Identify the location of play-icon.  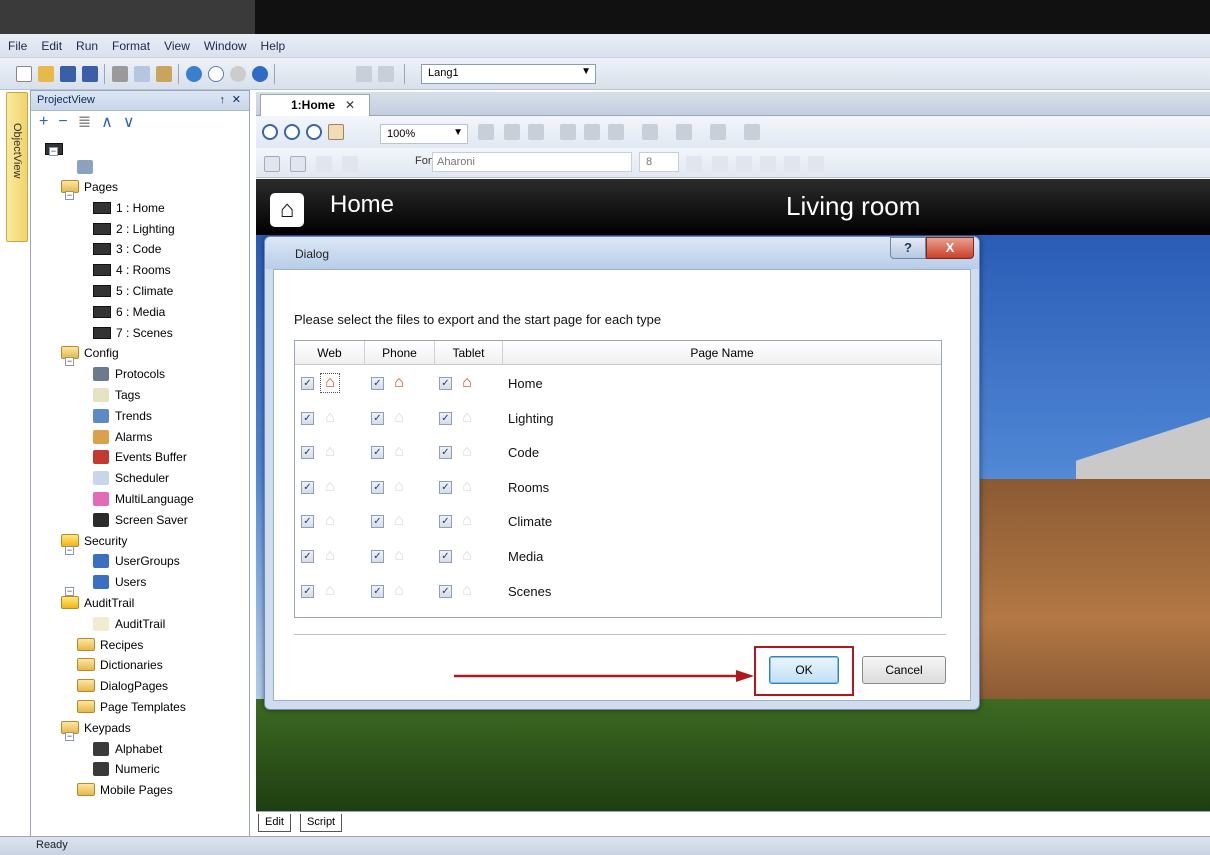
(216, 74).